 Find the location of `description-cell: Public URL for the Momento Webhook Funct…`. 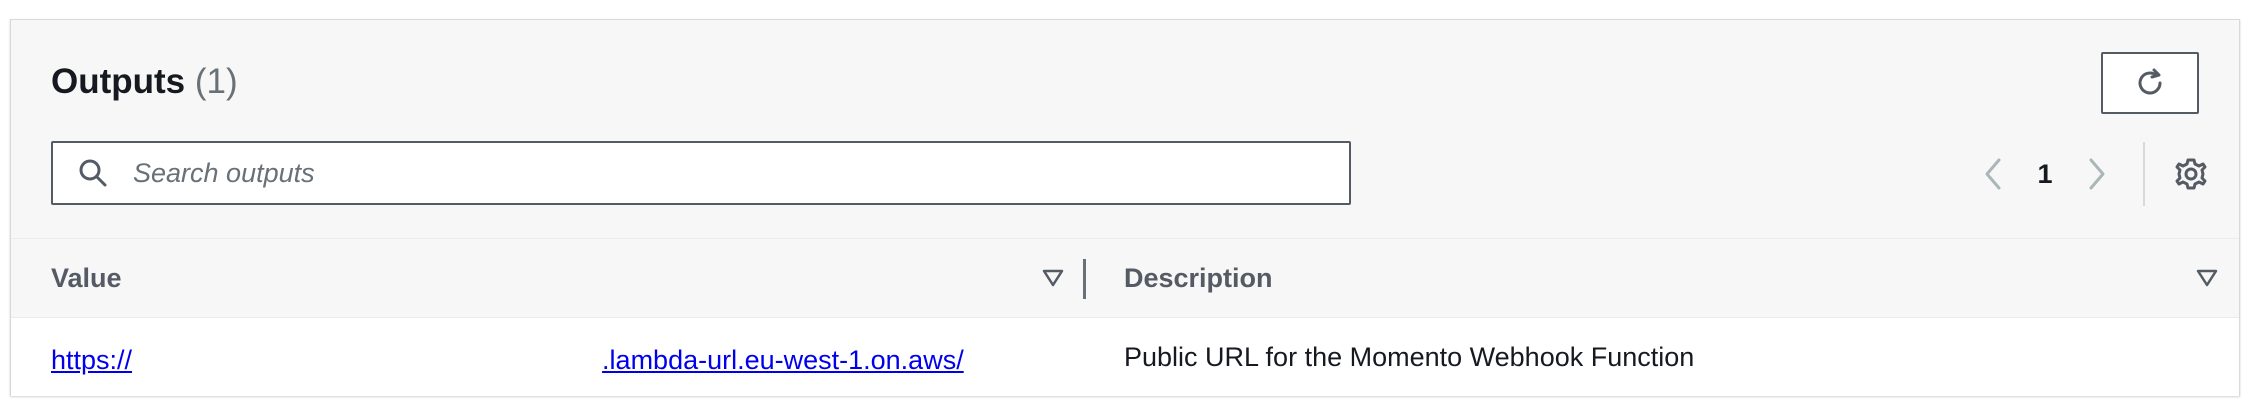

description-cell: Public URL for the Momento Webhook Funct… is located at coordinates (1409, 357).